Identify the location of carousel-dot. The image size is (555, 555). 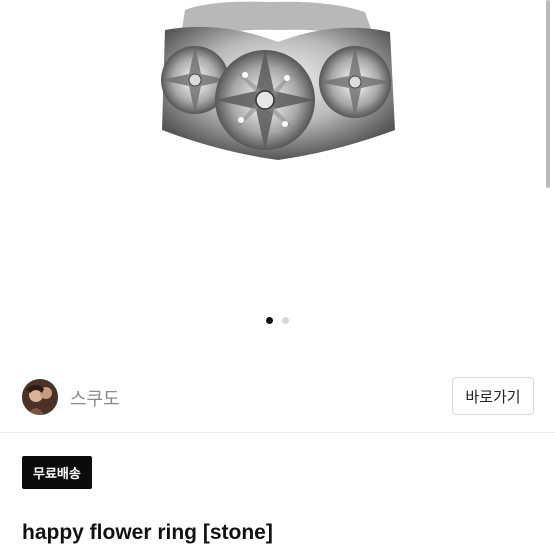
(285, 320).